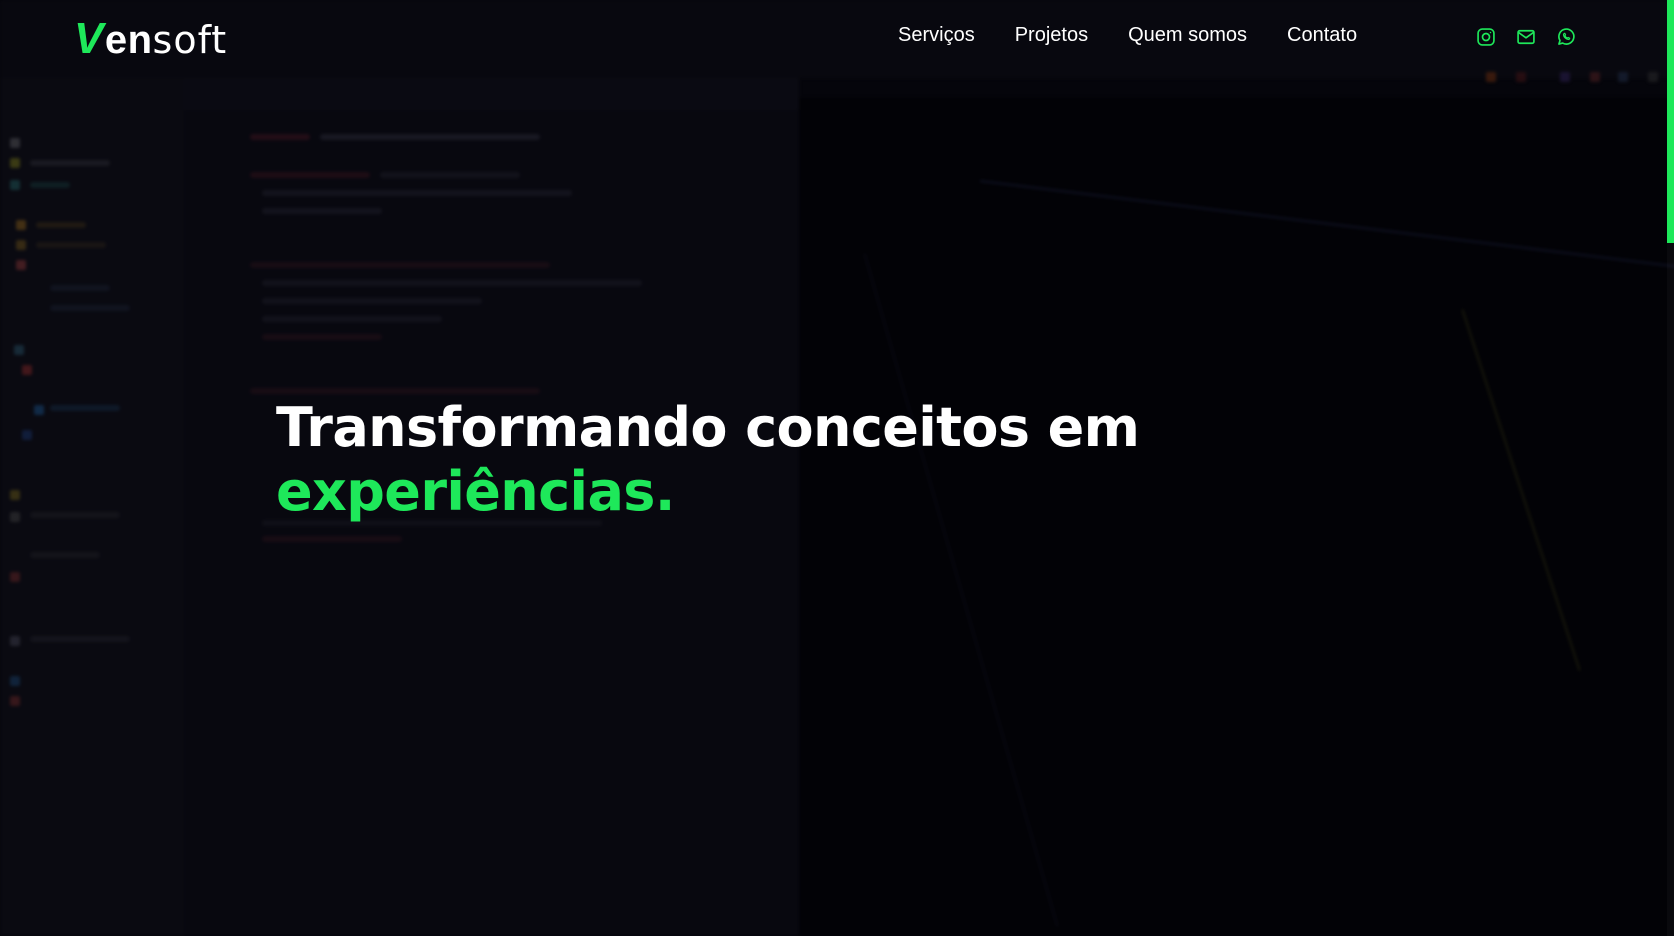  I want to click on nav-item-projetos: Projetos, so click(1051, 35).